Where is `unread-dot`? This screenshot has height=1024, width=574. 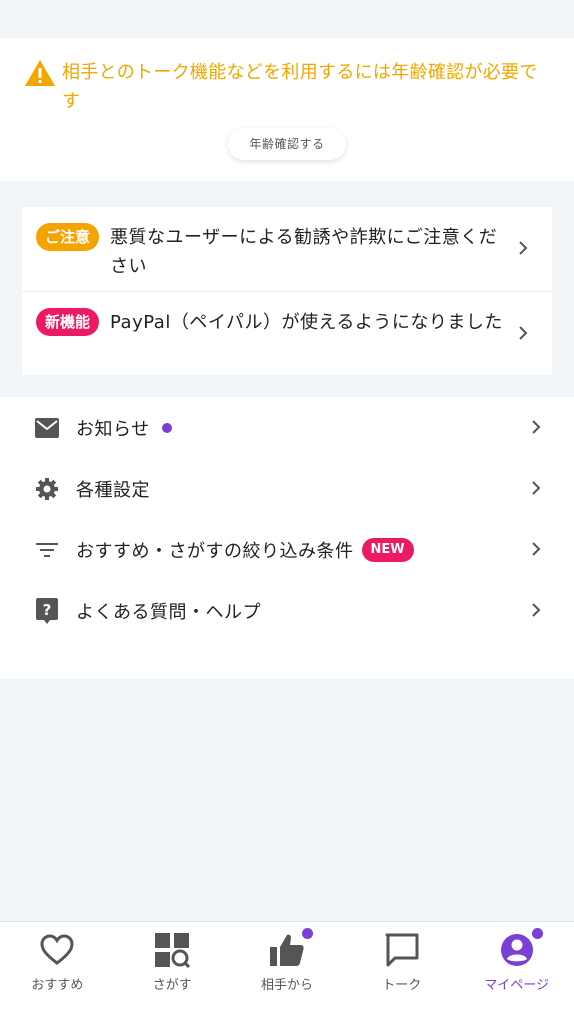
unread-dot is located at coordinates (166, 427).